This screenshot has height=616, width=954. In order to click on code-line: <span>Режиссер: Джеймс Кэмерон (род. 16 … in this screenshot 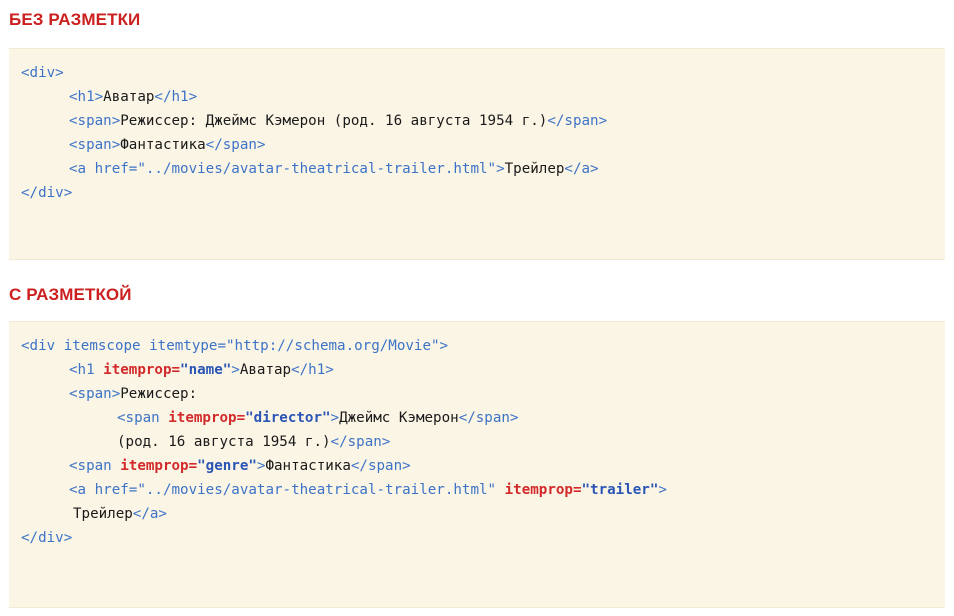, I will do `click(483, 121)`.